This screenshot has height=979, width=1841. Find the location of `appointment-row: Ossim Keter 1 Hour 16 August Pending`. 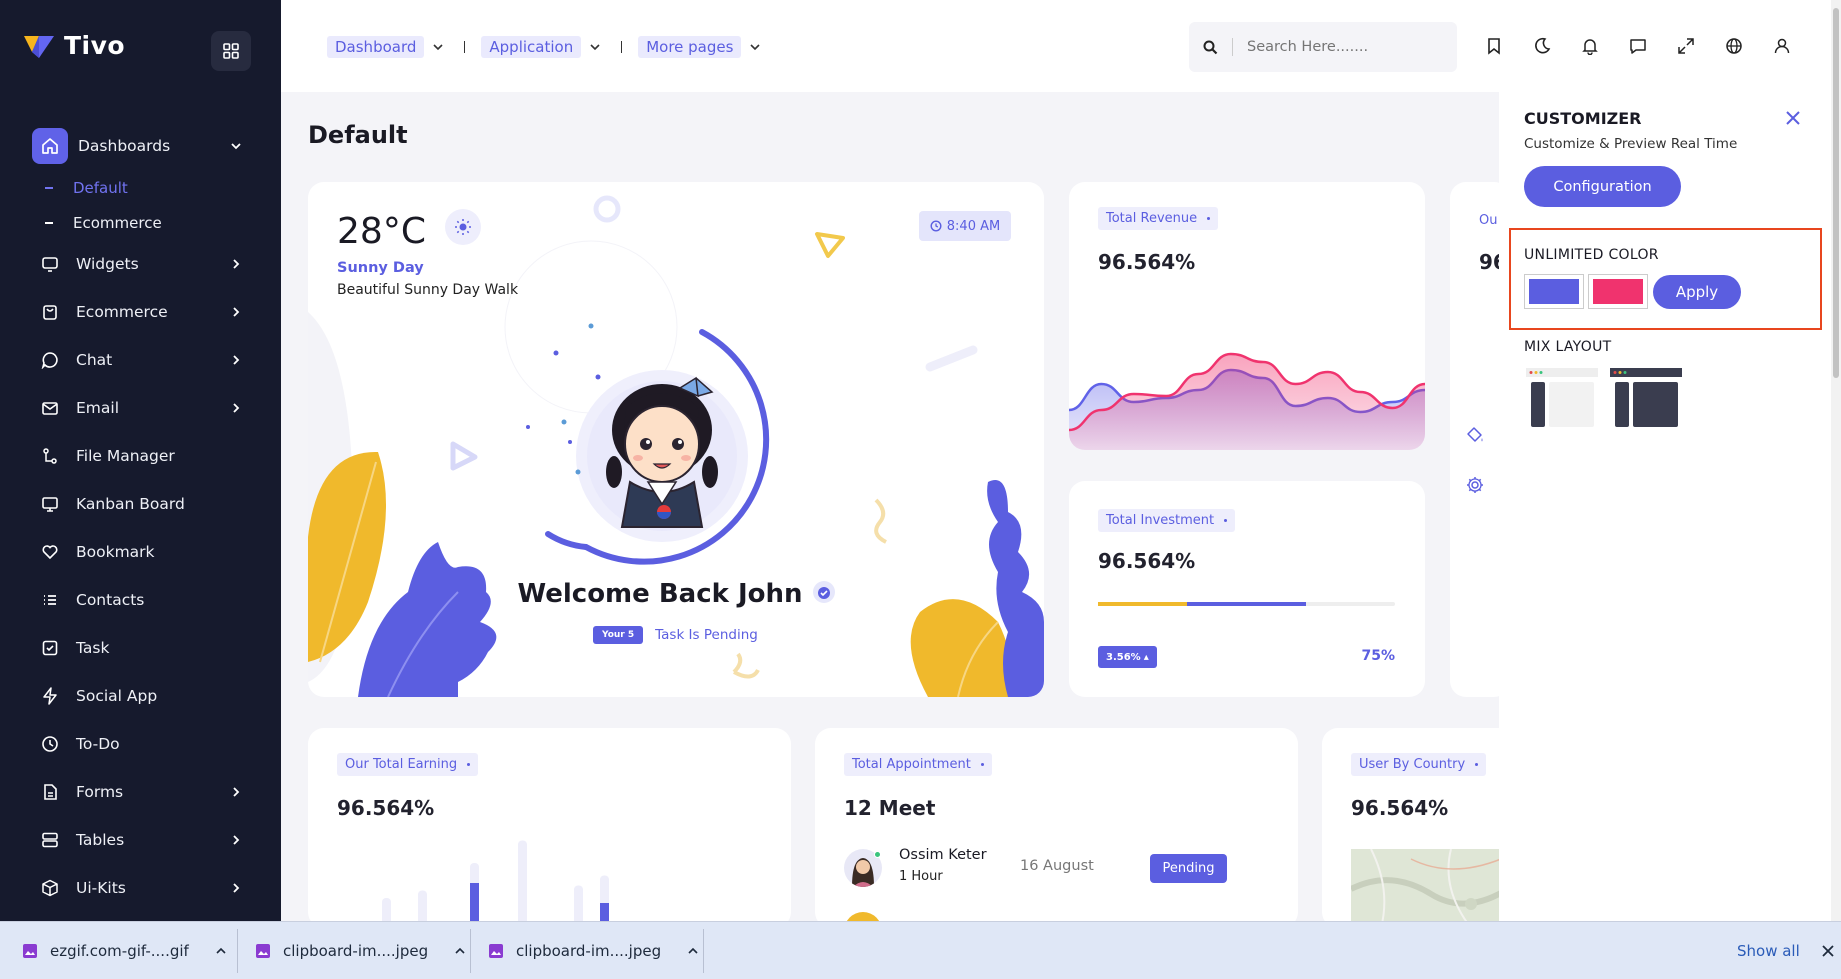

appointment-row: Ossim Keter 1 Hour 16 August Pending is located at coordinates (1059, 869).